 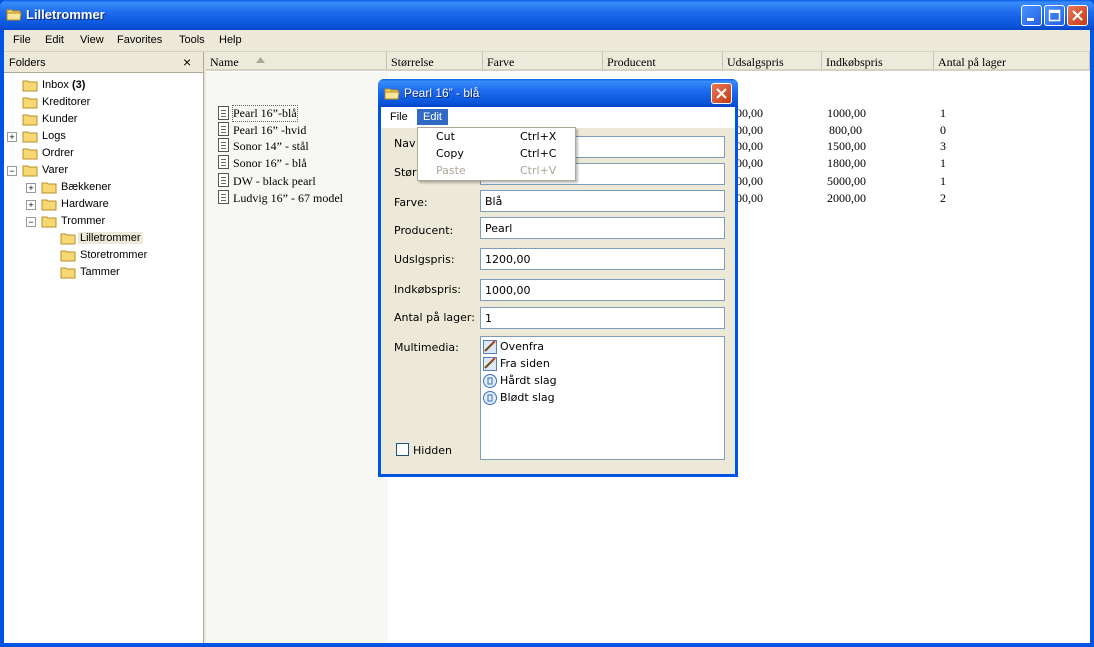 What do you see at coordinates (271, 146) in the screenshot?
I see `row-name: Sonor 14” - stål` at bounding box center [271, 146].